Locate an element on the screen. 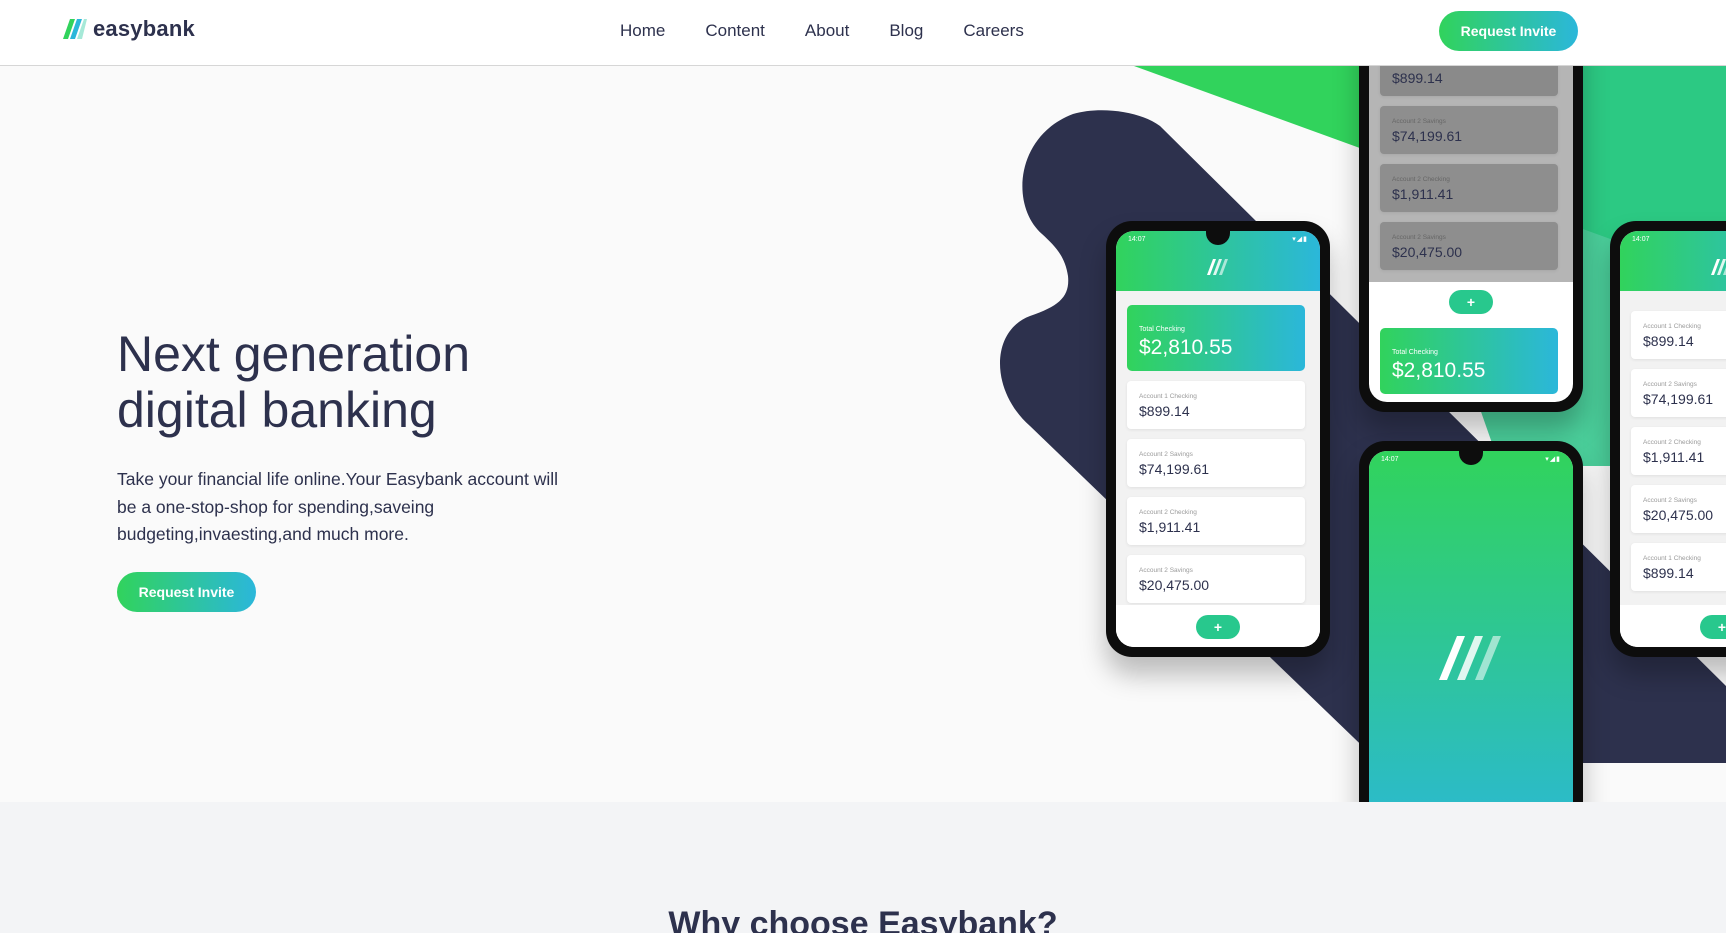 The width and height of the screenshot is (1726, 933). nav-careers: Careers is located at coordinates (993, 31).